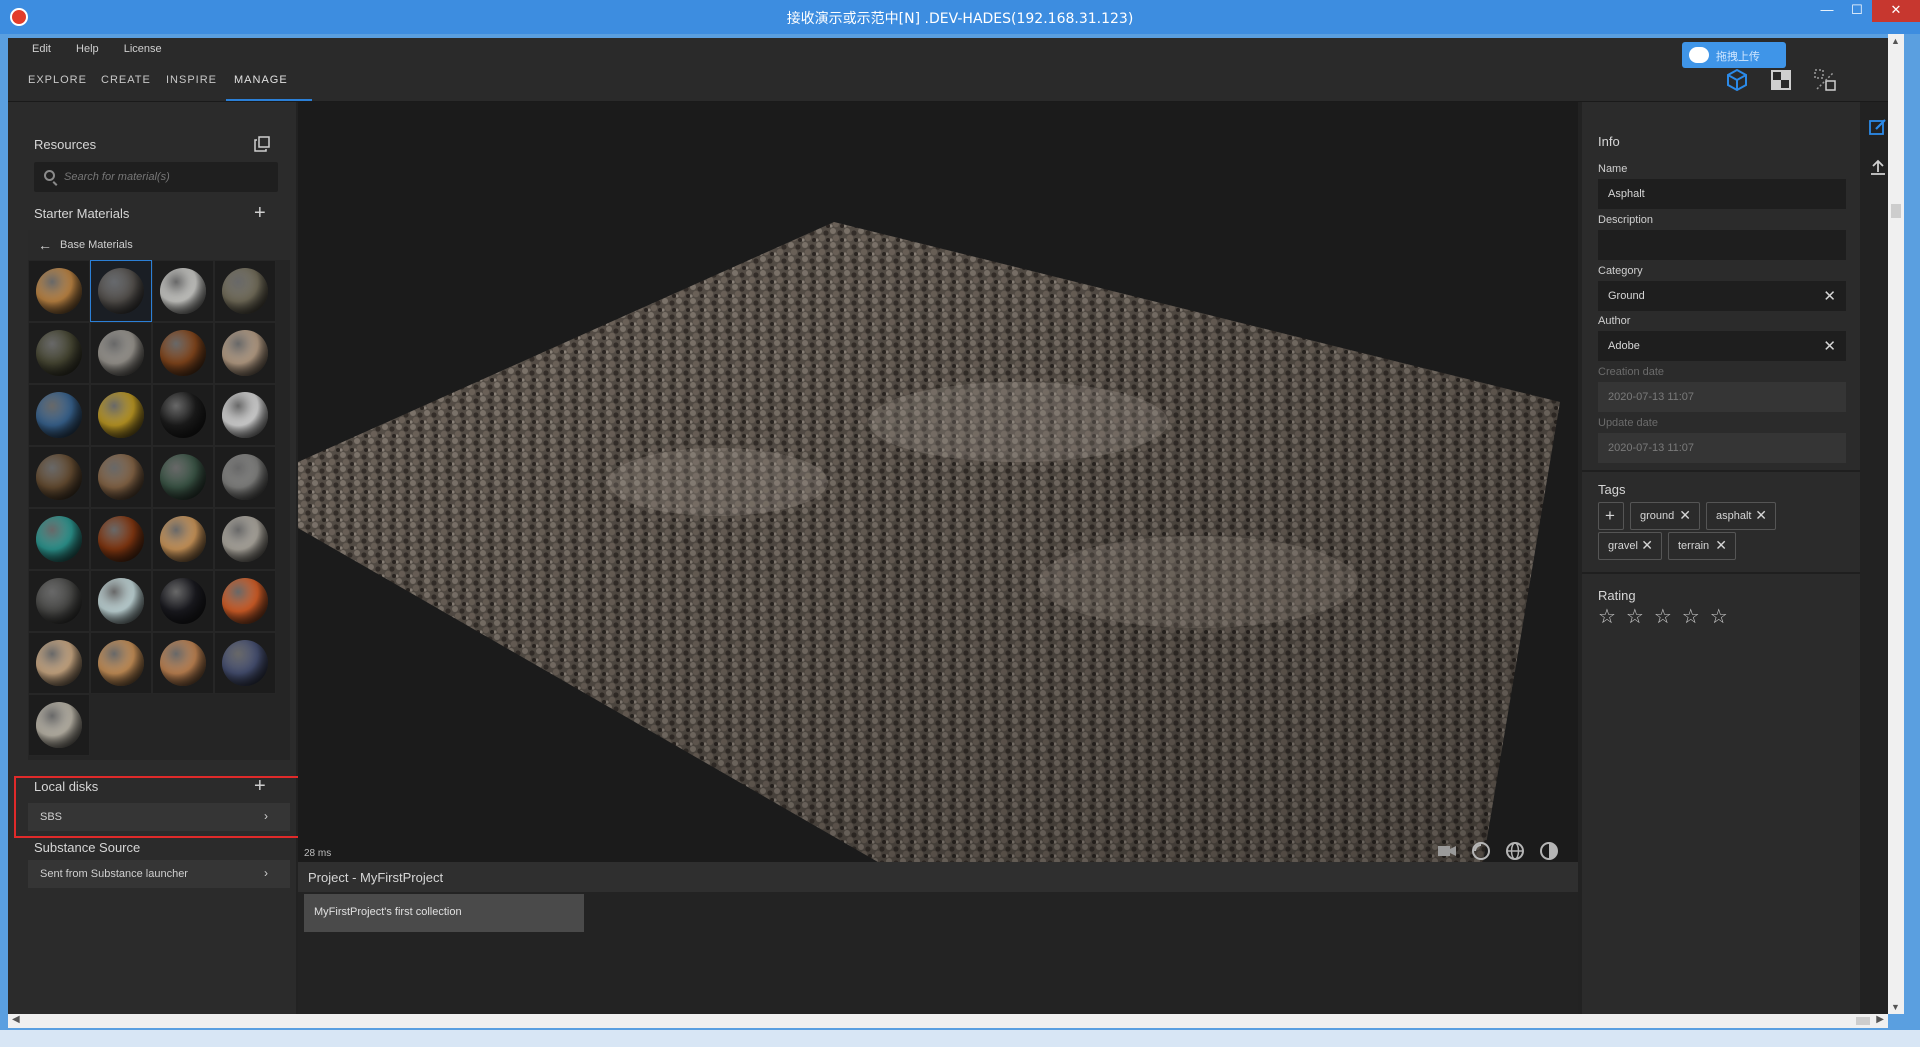 The image size is (1920, 1047). I want to click on menu-help: Help, so click(88, 46).